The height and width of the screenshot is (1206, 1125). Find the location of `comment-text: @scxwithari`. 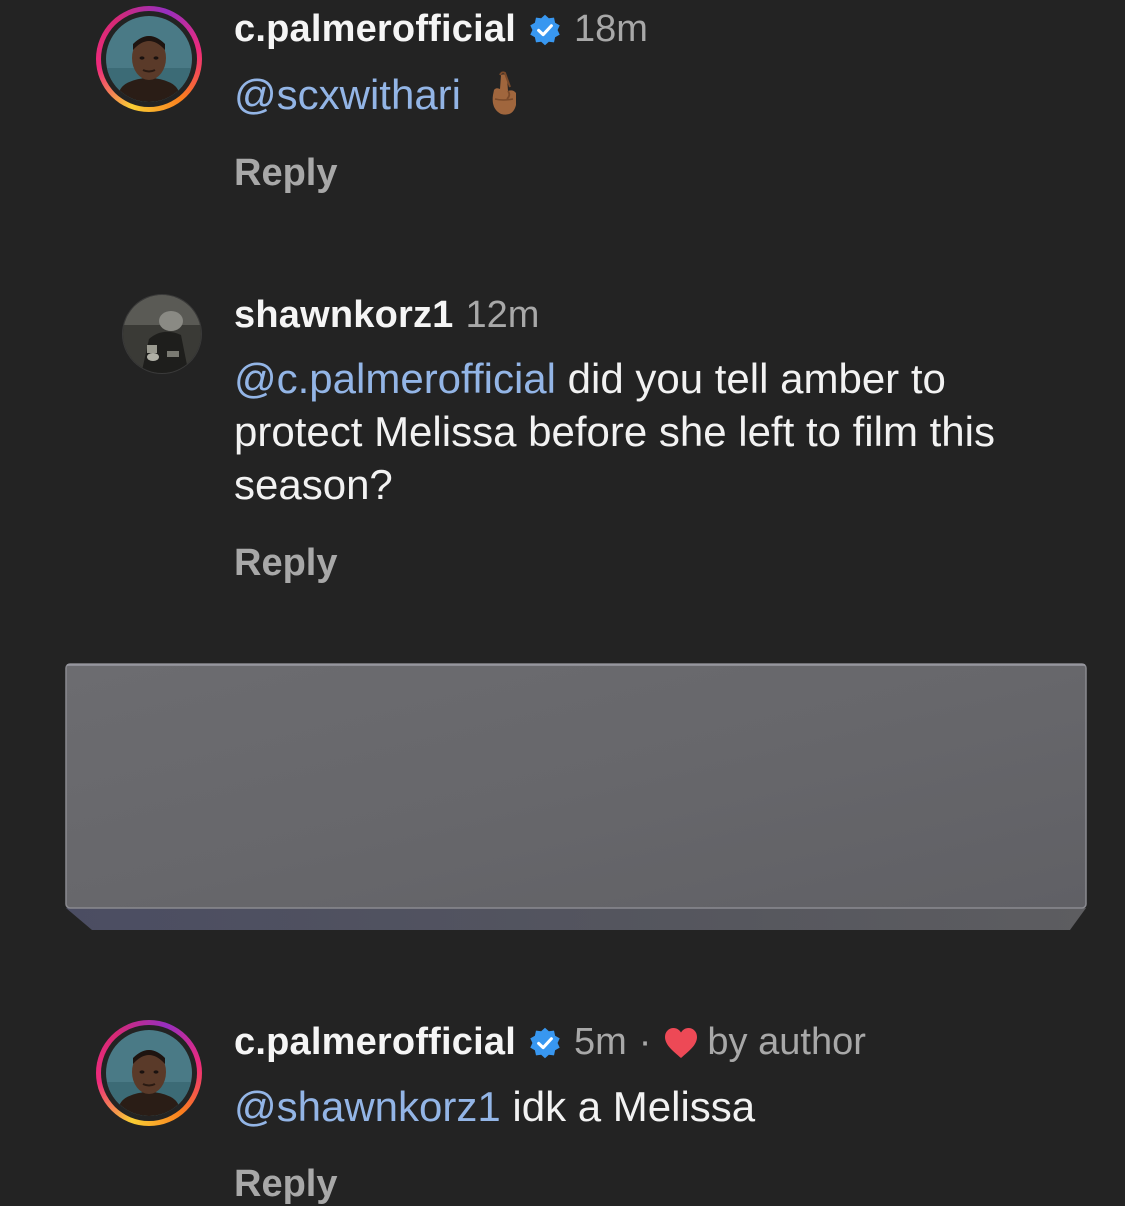

comment-text: @scxwithari is located at coordinates (378, 94).